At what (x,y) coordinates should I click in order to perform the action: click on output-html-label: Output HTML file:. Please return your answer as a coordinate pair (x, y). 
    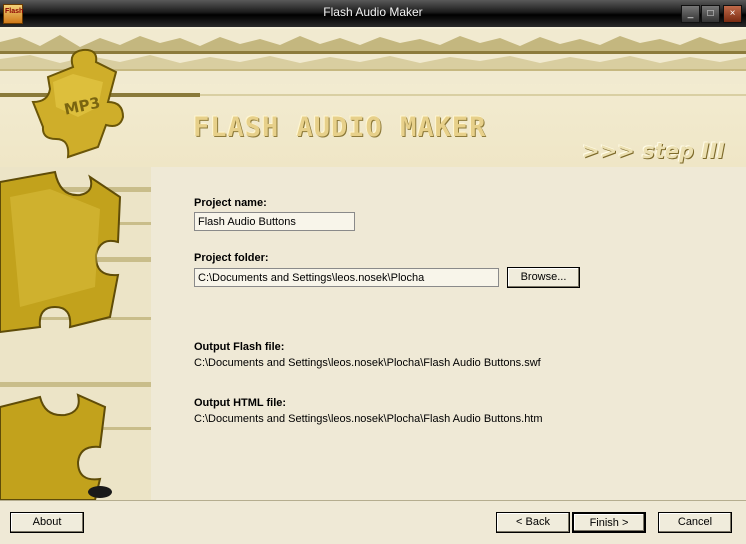
    Looking at the image, I should click on (240, 403).